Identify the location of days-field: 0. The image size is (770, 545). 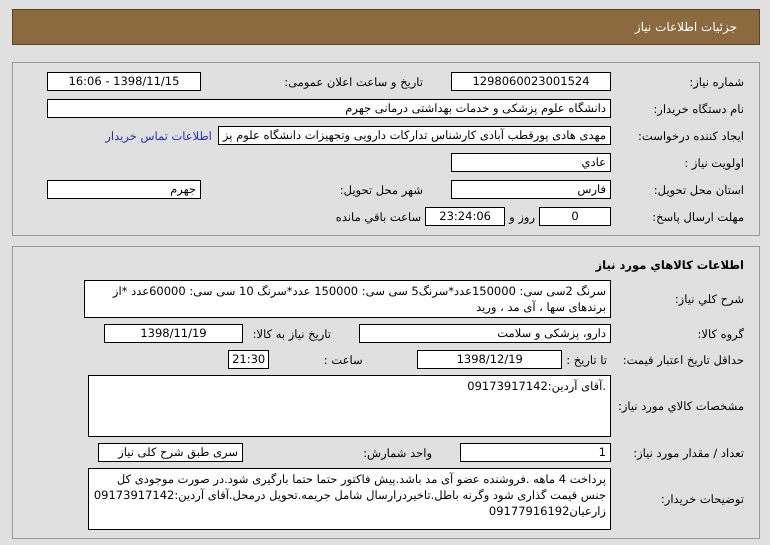
(575, 216).